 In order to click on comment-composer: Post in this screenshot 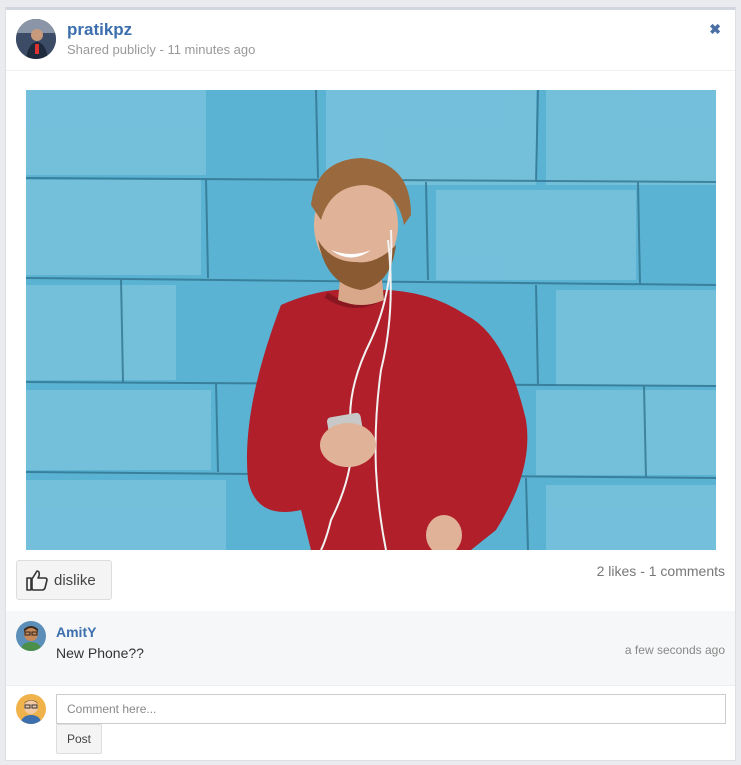, I will do `click(370, 724)`.